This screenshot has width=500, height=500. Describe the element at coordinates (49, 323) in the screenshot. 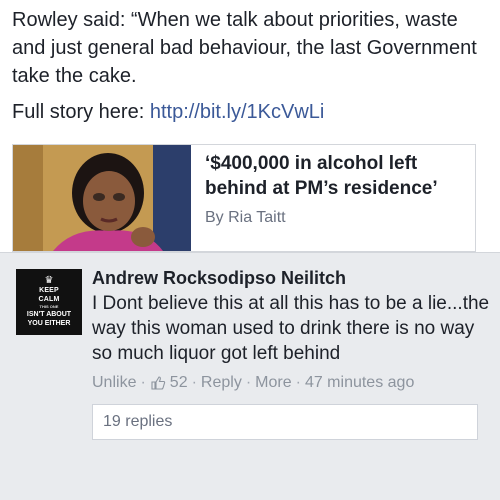

I see `avatar-line-5: YOU EITHER` at that location.